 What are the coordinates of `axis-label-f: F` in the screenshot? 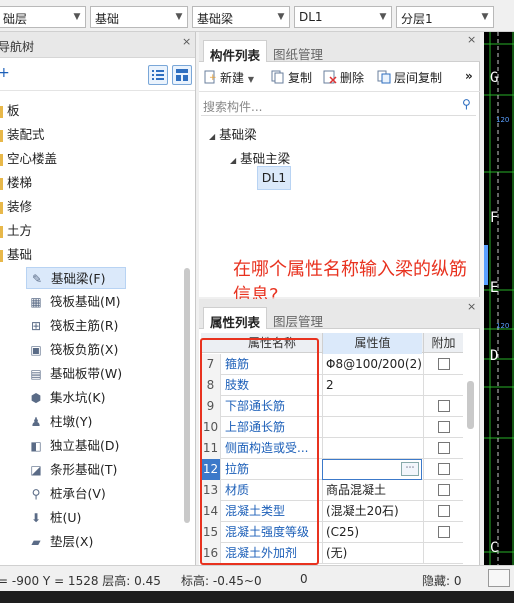 It's located at (494, 218).